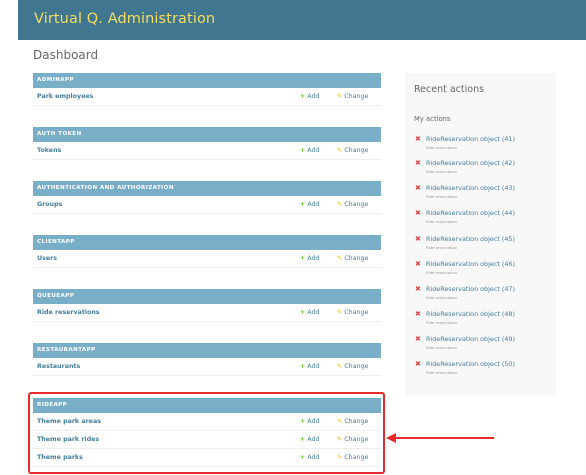  Describe the element at coordinates (470, 289) in the screenshot. I see `recent-action-link: RideReservation object (47)` at that location.